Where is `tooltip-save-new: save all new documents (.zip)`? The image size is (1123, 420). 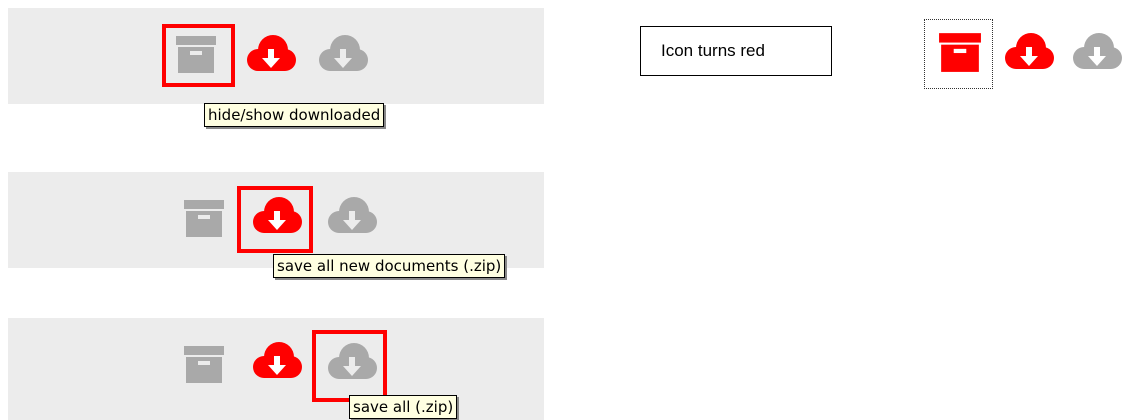 tooltip-save-new: save all new documents (.zip) is located at coordinates (389, 266).